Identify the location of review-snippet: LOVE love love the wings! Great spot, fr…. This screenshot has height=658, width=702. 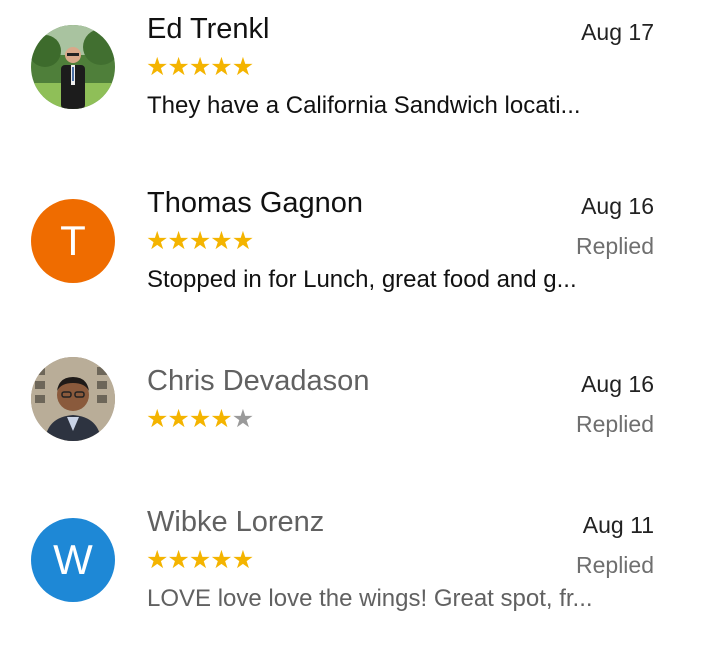
(370, 598).